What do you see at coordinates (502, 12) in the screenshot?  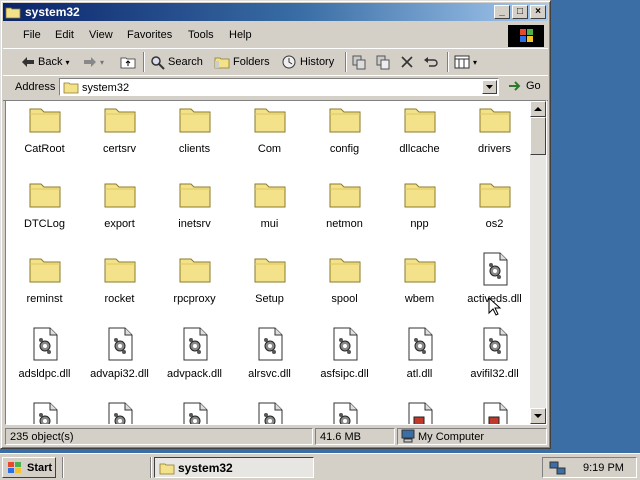 I see `minimize-button: _` at bounding box center [502, 12].